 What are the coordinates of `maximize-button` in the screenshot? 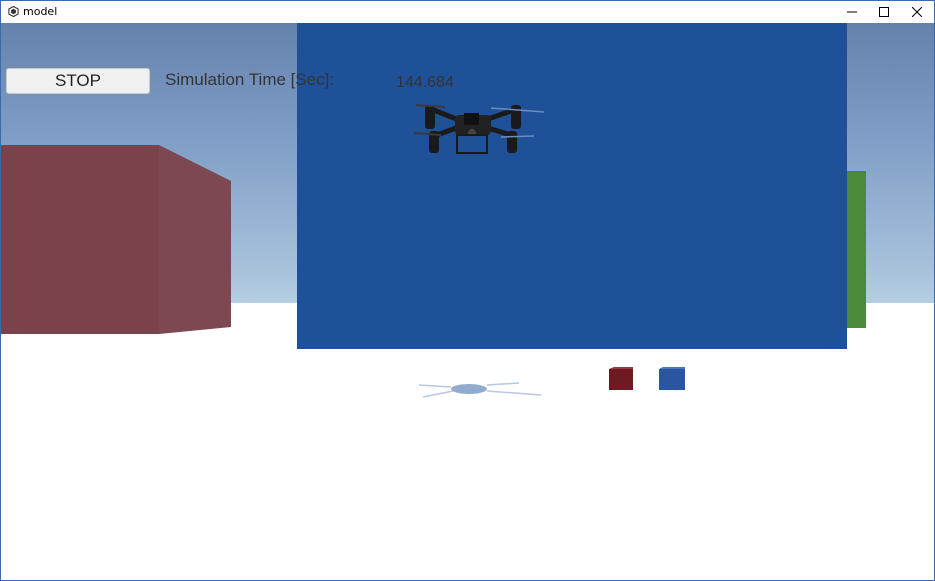 It's located at (884, 12).